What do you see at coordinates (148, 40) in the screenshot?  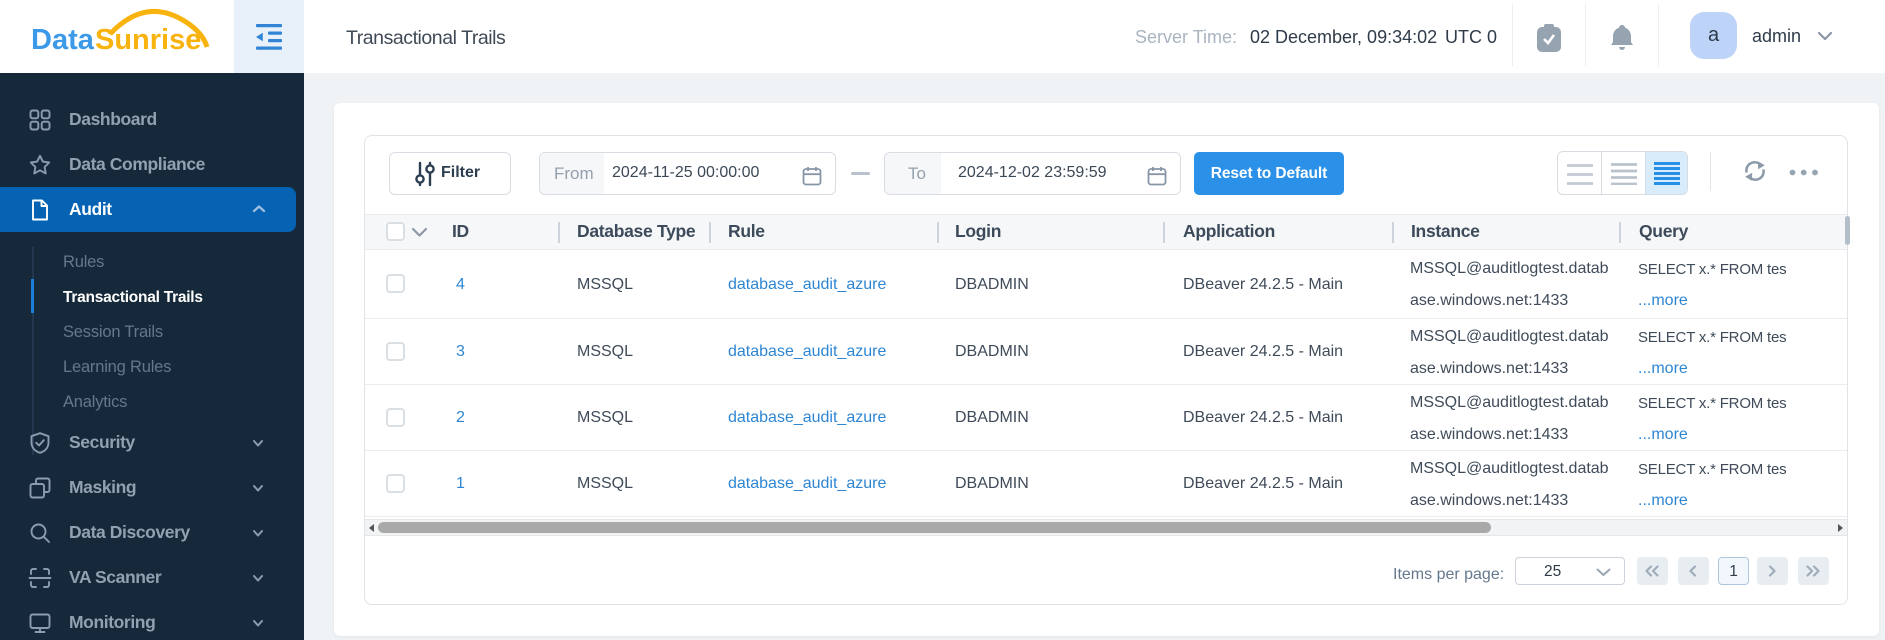 I see `svg-text: Sunrise` at bounding box center [148, 40].